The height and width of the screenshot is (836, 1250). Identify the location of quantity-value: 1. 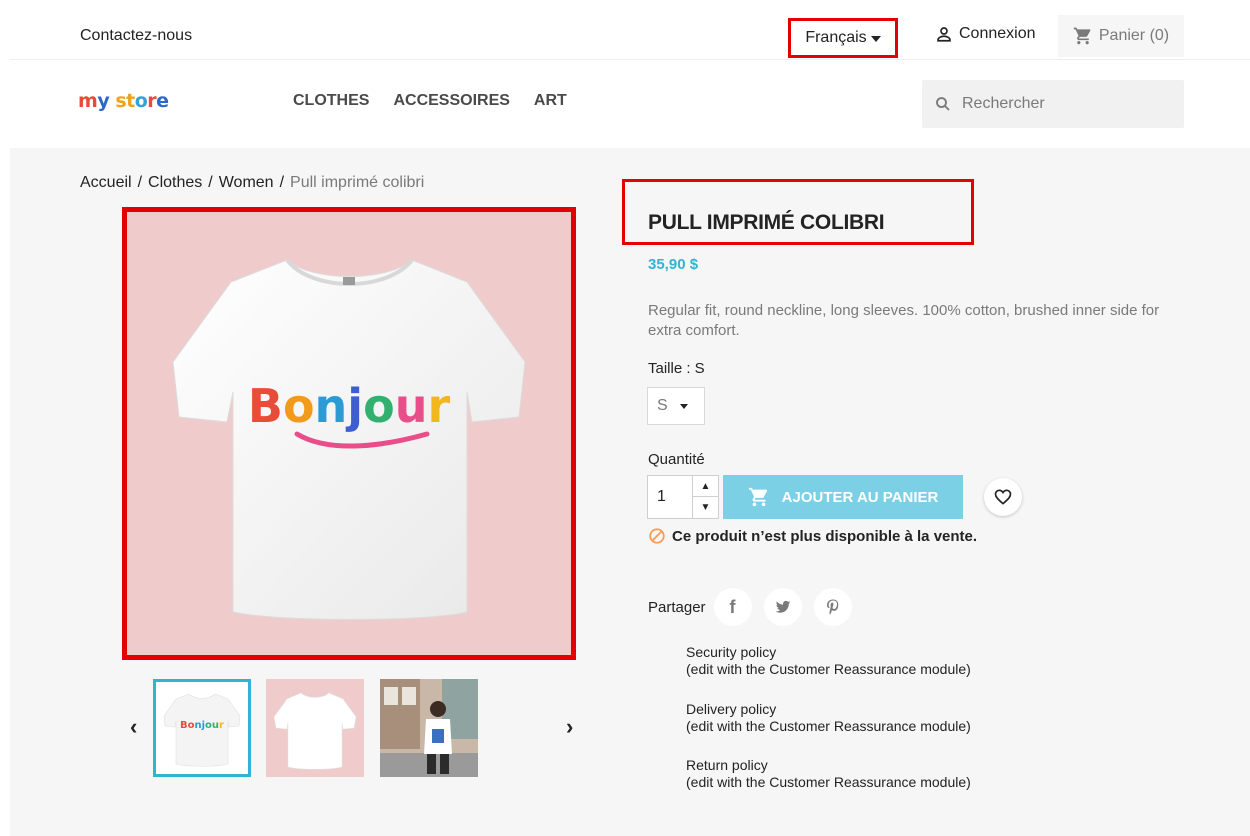
(661, 496).